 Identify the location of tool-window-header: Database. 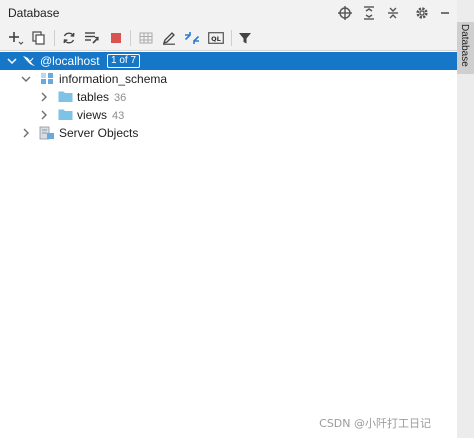
(228, 13).